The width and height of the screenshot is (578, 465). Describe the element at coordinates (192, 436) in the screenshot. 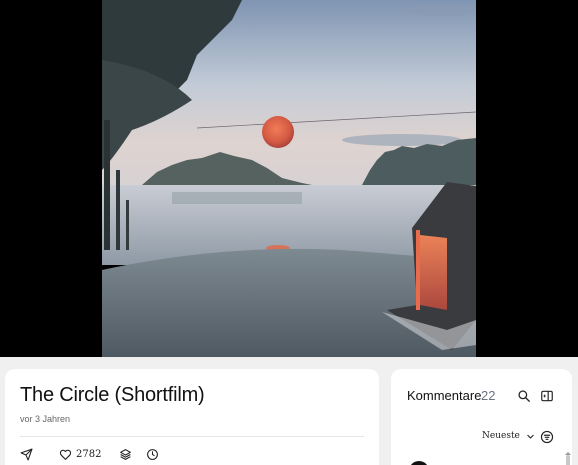

I see `divider` at that location.